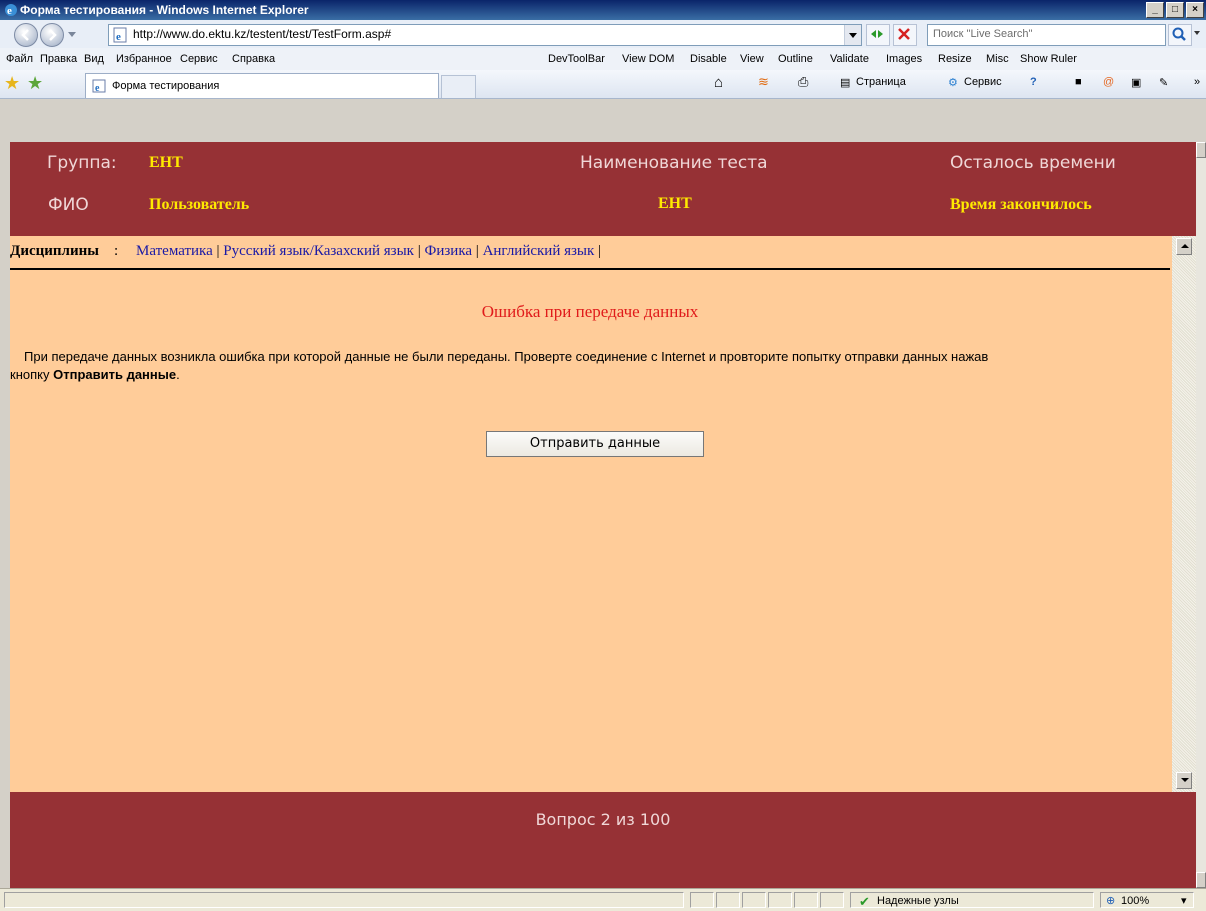 The width and height of the screenshot is (1206, 911). What do you see at coordinates (1197, 82) in the screenshot?
I see `more-chevron-icon: »` at bounding box center [1197, 82].